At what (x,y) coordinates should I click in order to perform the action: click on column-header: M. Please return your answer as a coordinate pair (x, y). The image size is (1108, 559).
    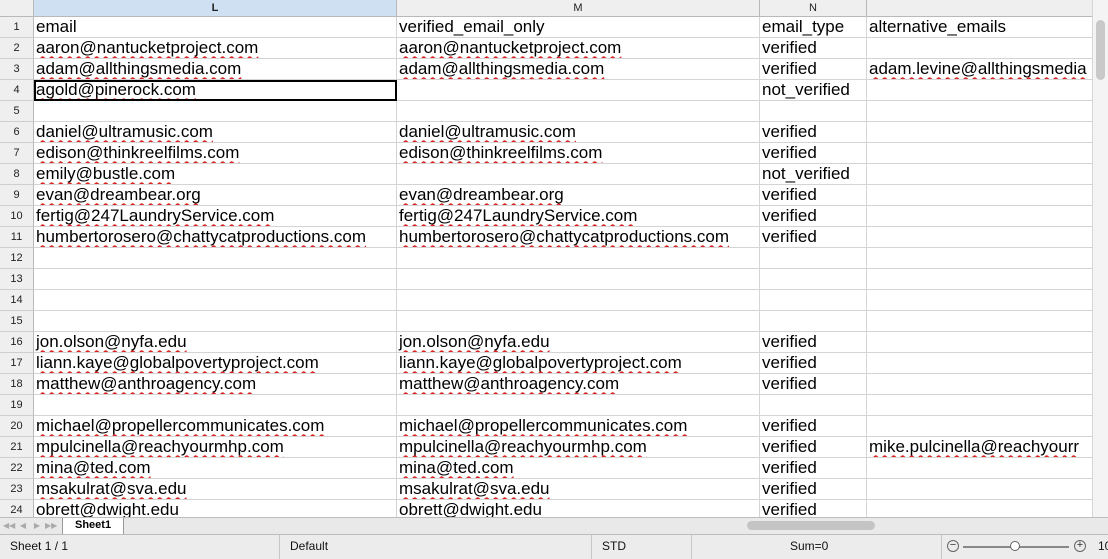
    Looking at the image, I should click on (578, 8).